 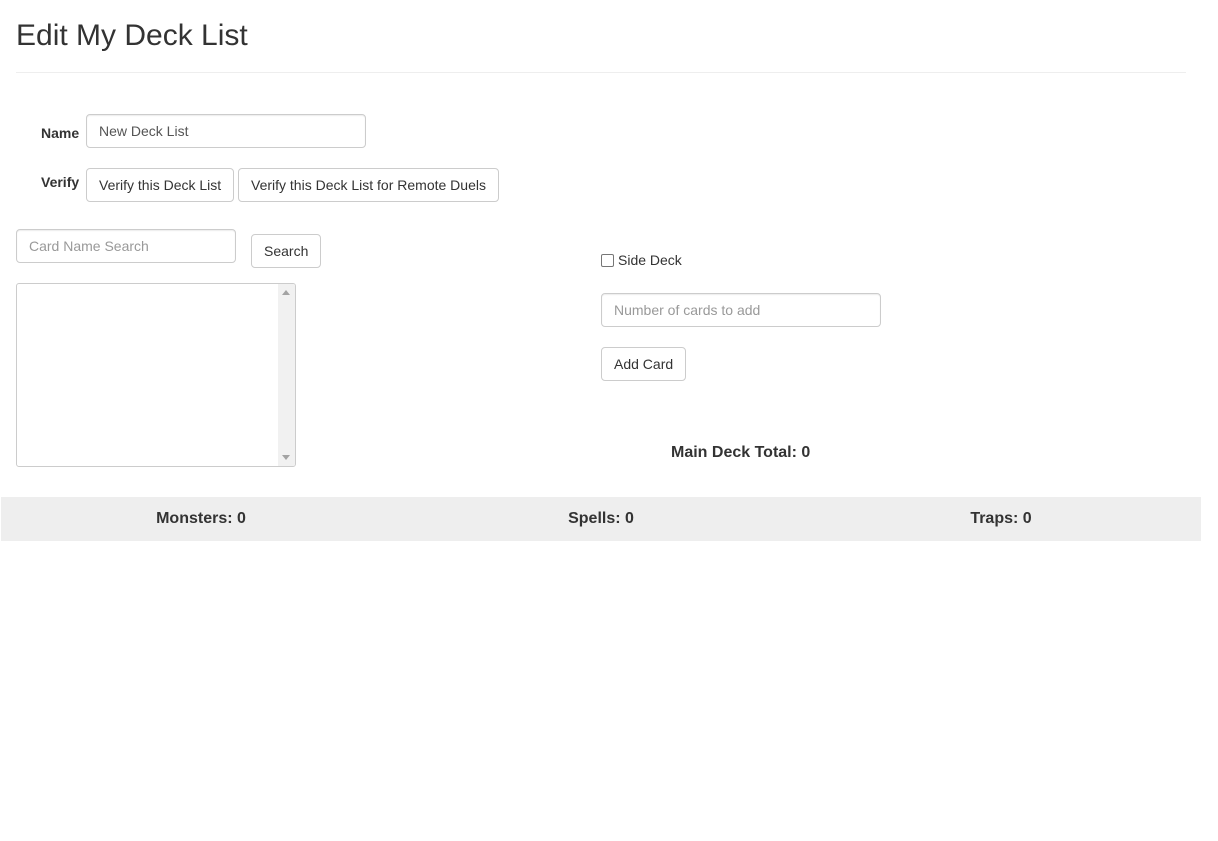 What do you see at coordinates (201, 518) in the screenshot?
I see `monsters-count: Monsters: 0` at bounding box center [201, 518].